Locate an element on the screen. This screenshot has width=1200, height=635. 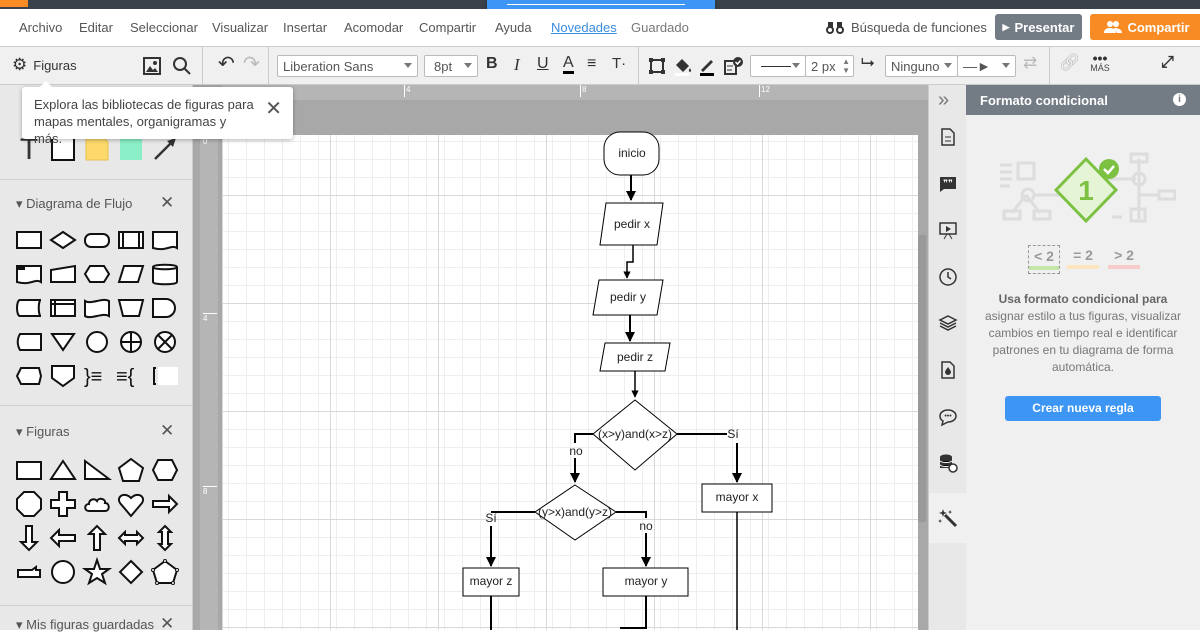
magic-wand-icon is located at coordinates (948, 518).